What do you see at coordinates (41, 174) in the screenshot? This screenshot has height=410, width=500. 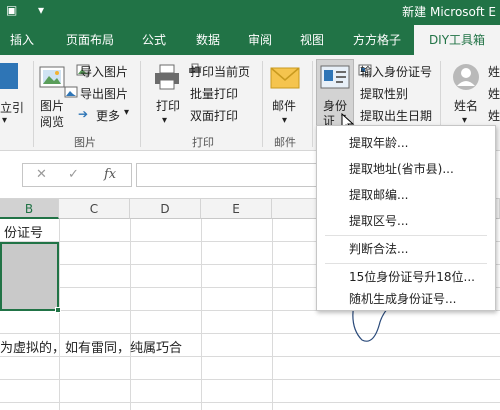 I see `cancel-icon: ✕` at bounding box center [41, 174].